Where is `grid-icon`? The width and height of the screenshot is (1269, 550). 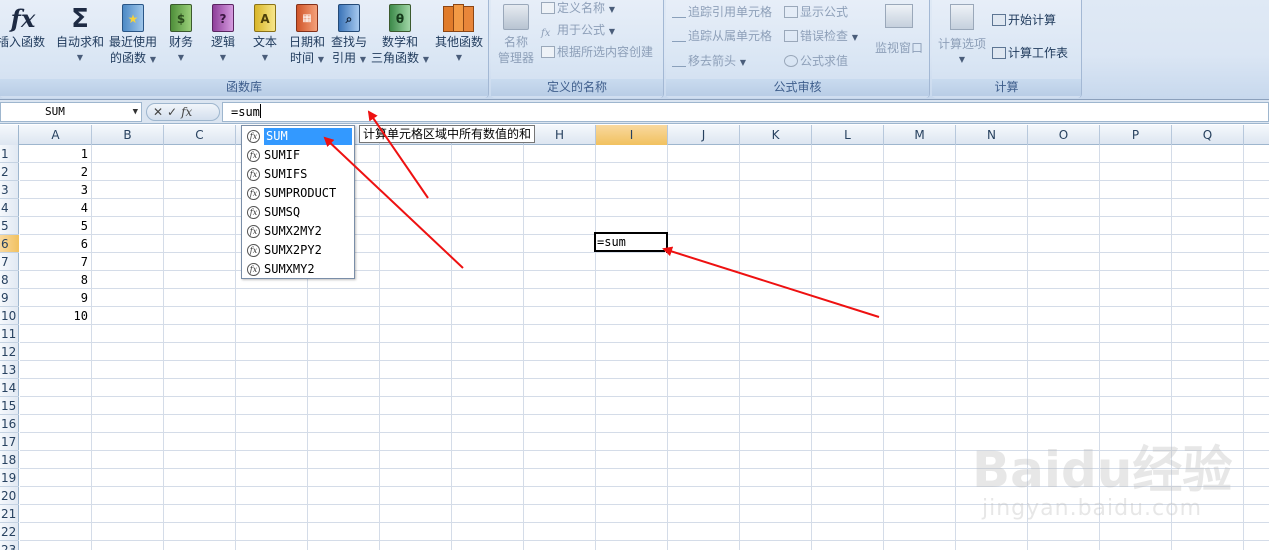 grid-icon is located at coordinates (548, 52).